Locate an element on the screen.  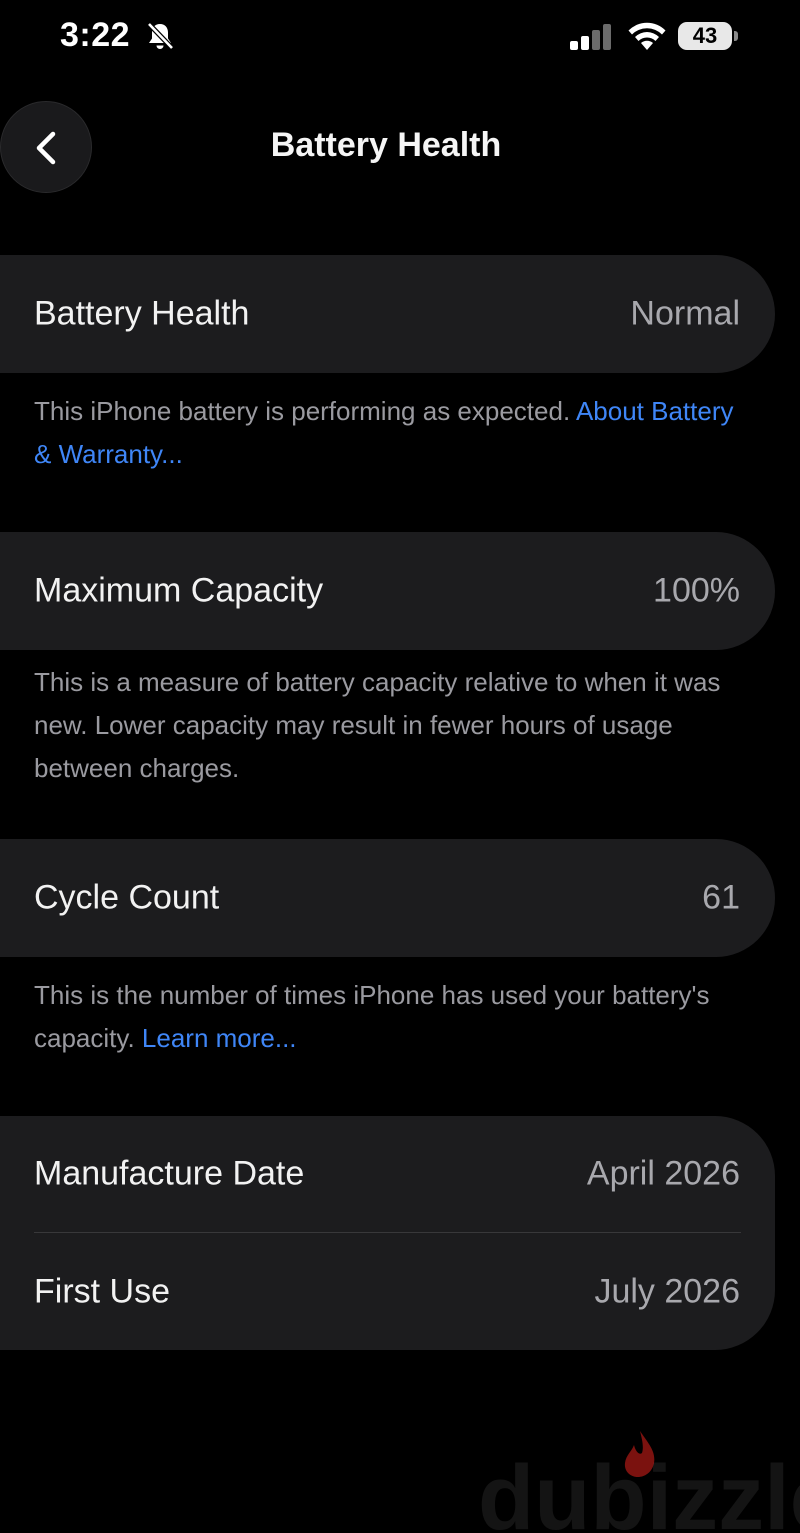
first-use-row: First Use July 2026 is located at coordinates (387, 1292).